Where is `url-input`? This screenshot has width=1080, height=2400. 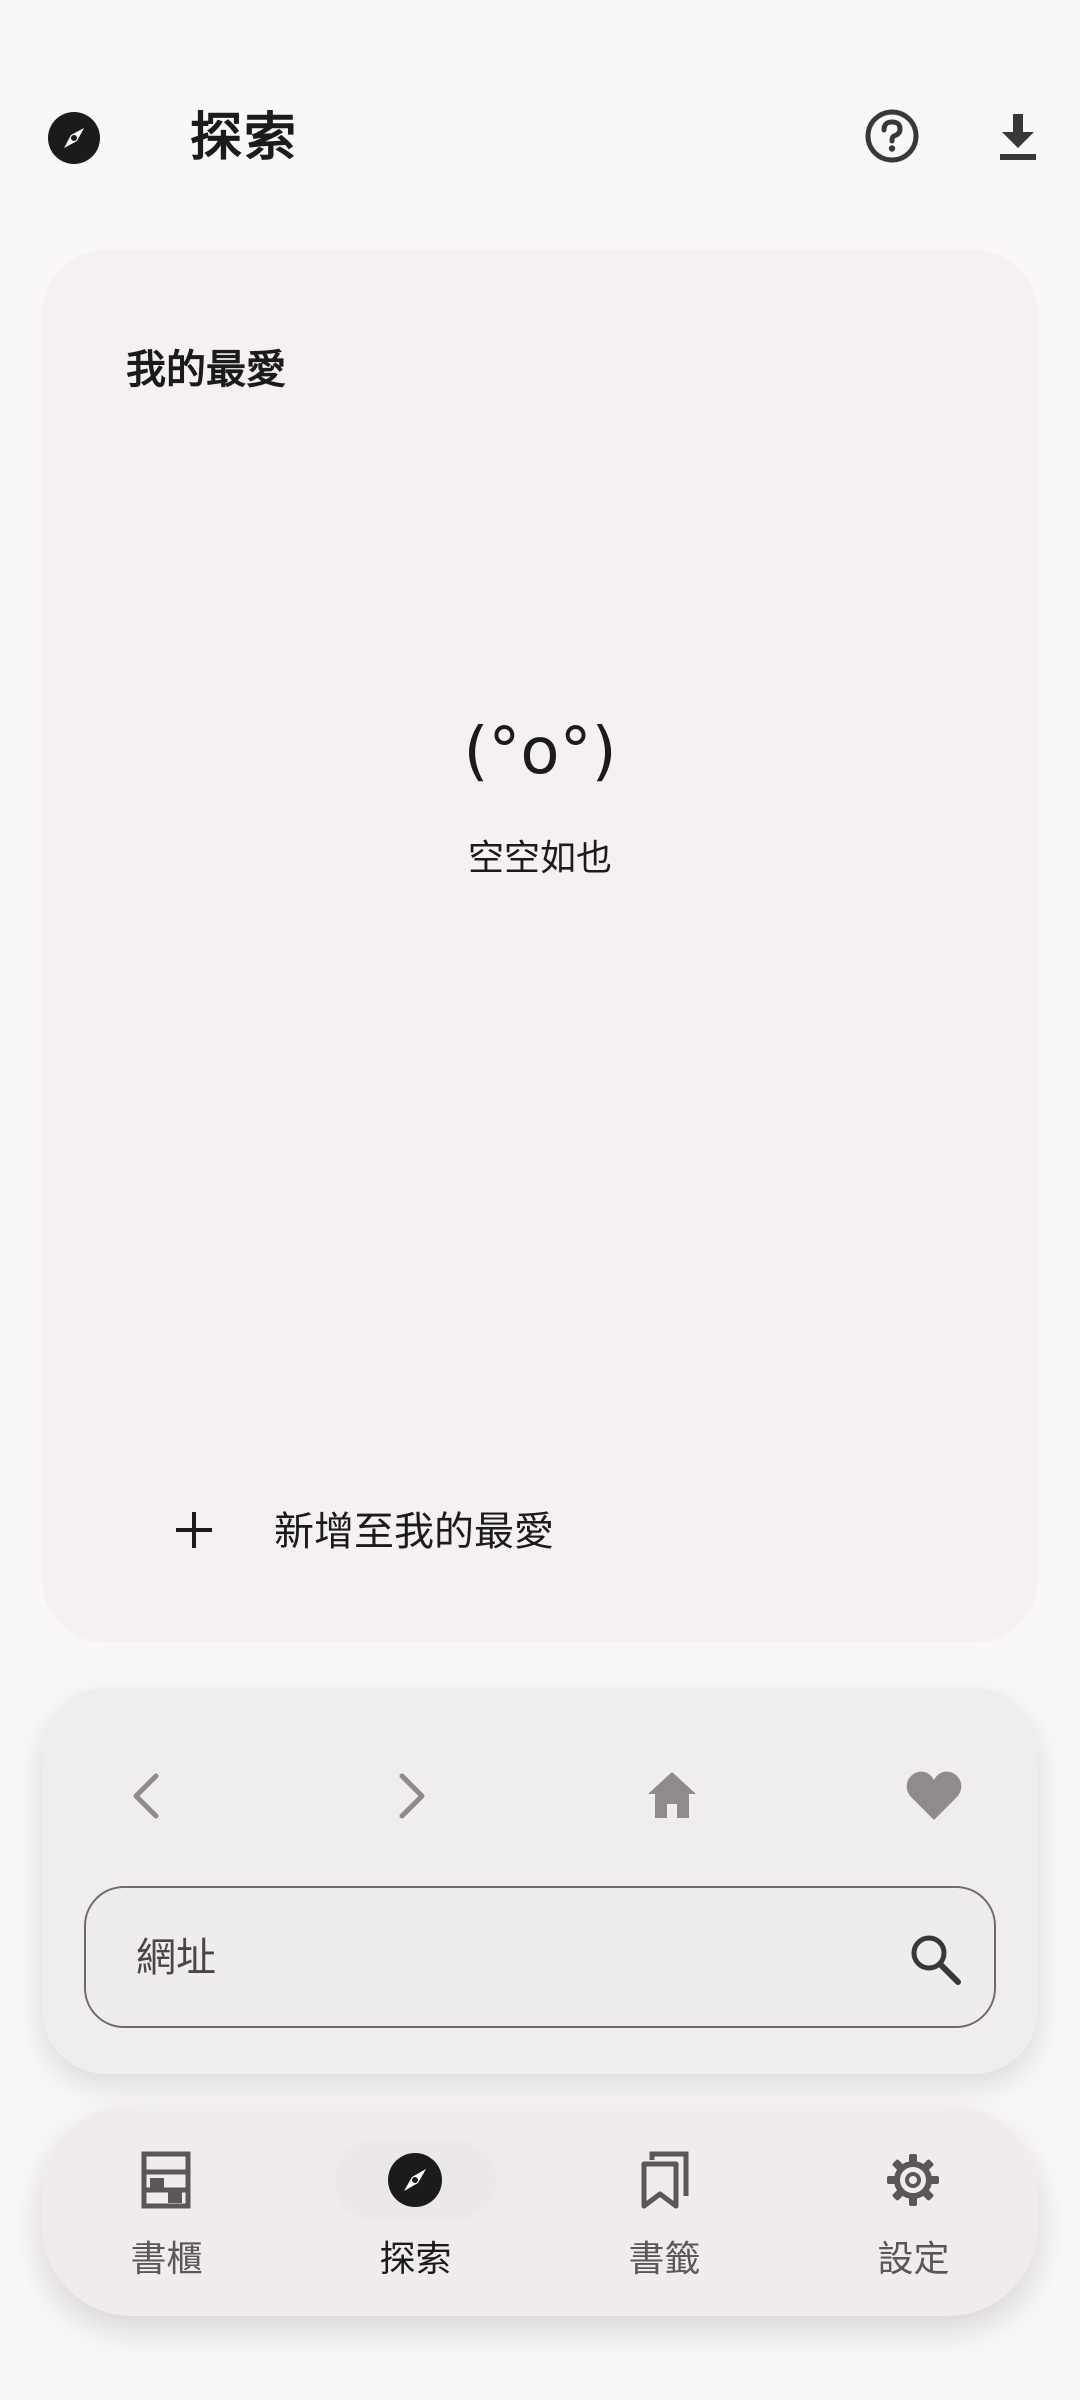 url-input is located at coordinates (496, 1958).